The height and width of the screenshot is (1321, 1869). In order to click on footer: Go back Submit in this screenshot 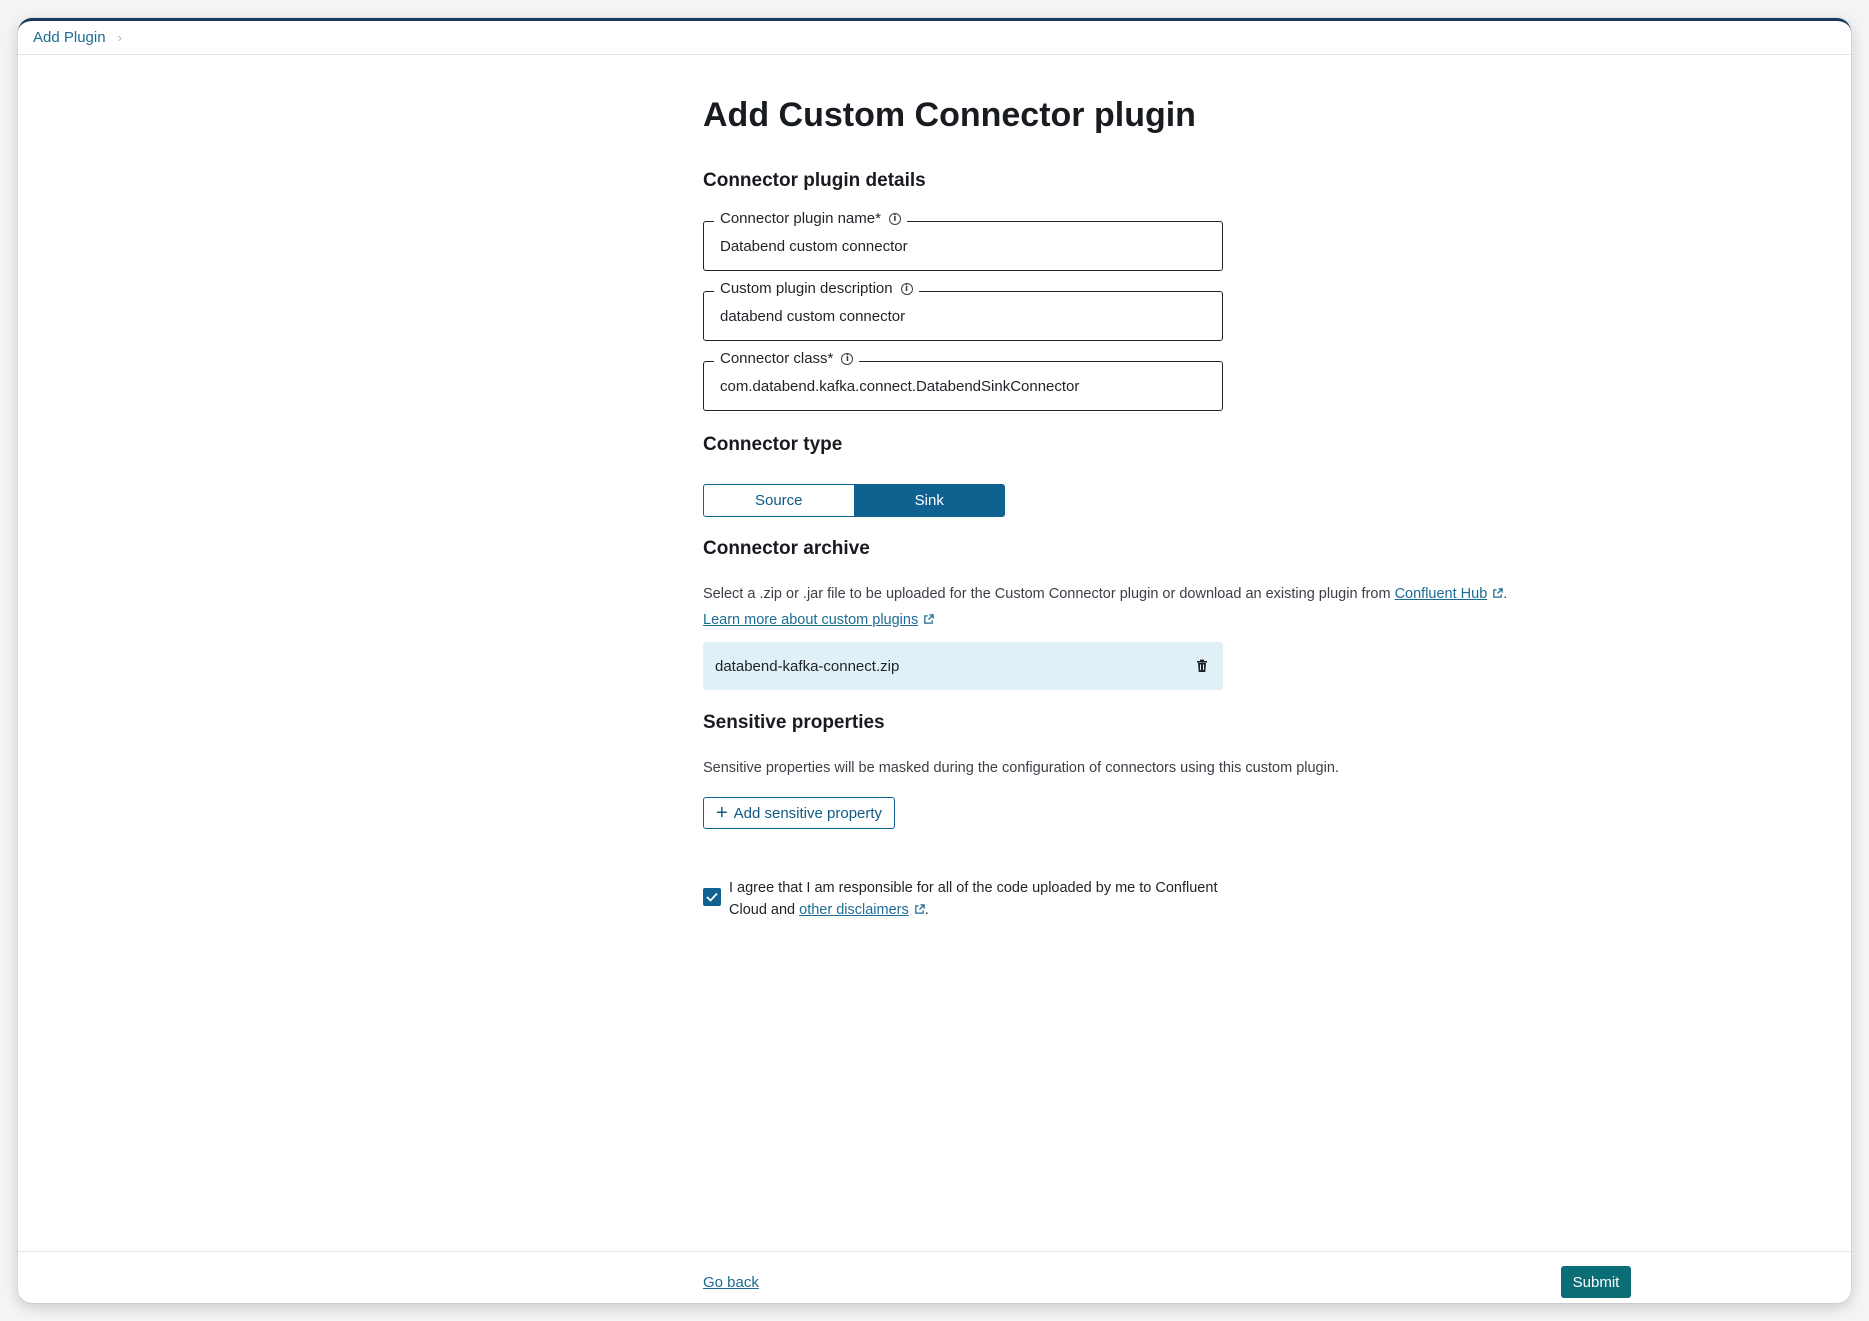, I will do `click(934, 1277)`.